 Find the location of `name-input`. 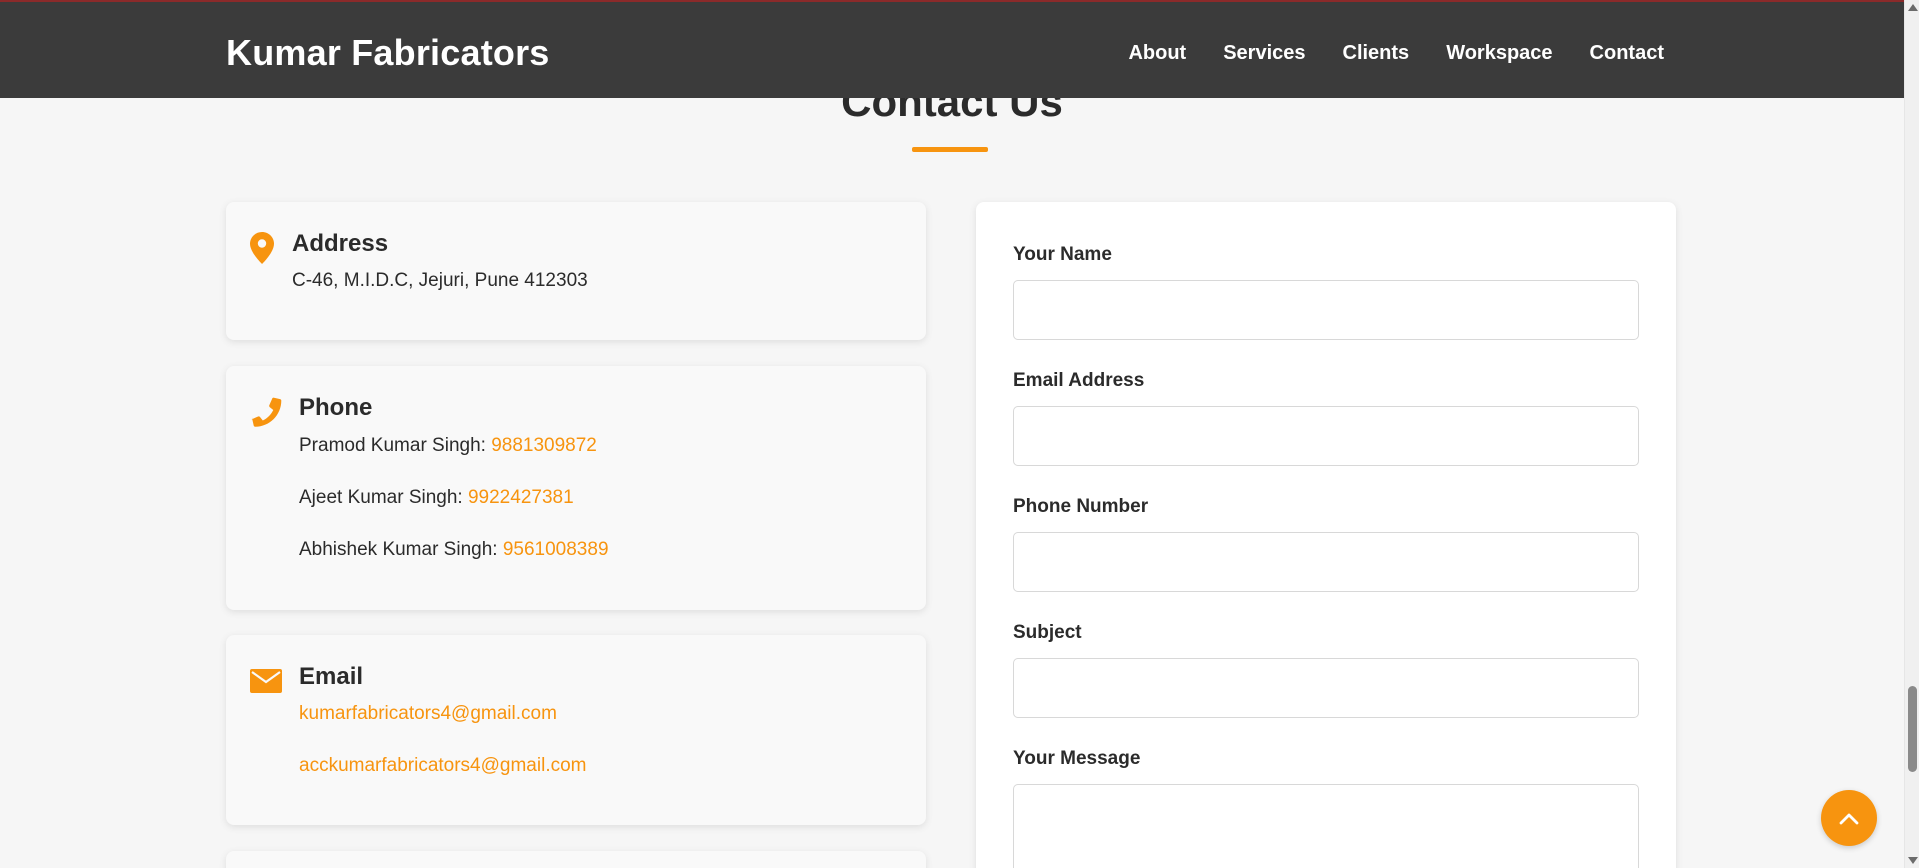

name-input is located at coordinates (1326, 310).